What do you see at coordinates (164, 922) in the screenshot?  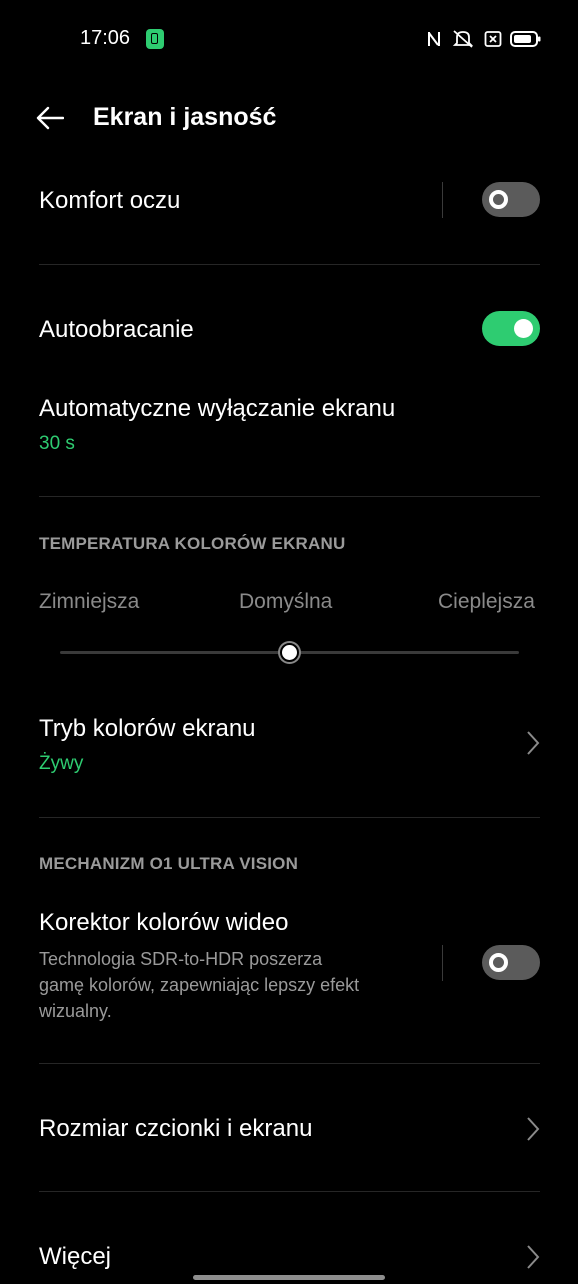 I see `video-color-corrector-label: Korektor kolorów wideo` at bounding box center [164, 922].